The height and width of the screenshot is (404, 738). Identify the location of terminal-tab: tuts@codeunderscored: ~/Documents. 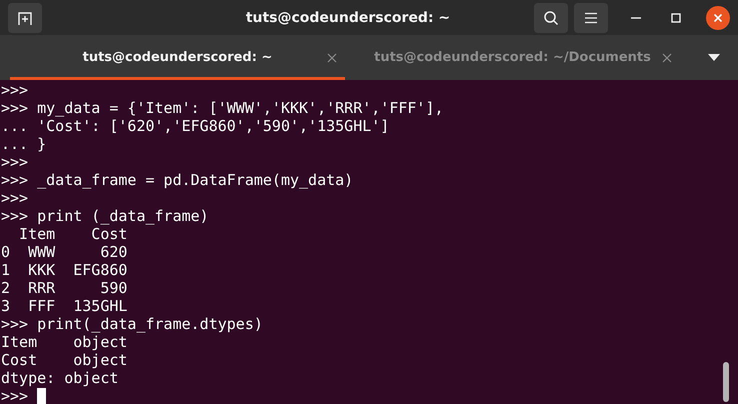
(512, 57).